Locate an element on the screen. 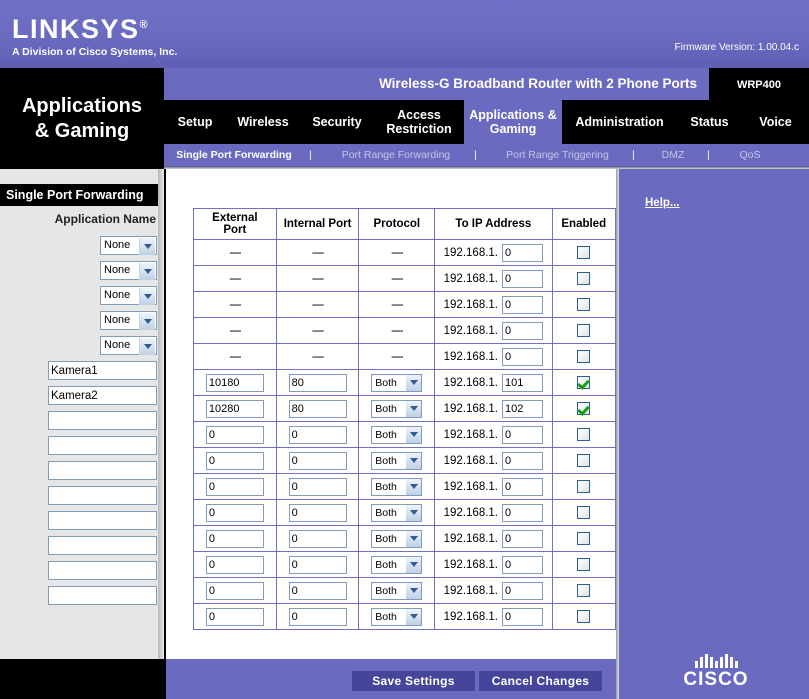 This screenshot has height=699, width=809. protocol-select-8: Both is located at coordinates (397, 434).